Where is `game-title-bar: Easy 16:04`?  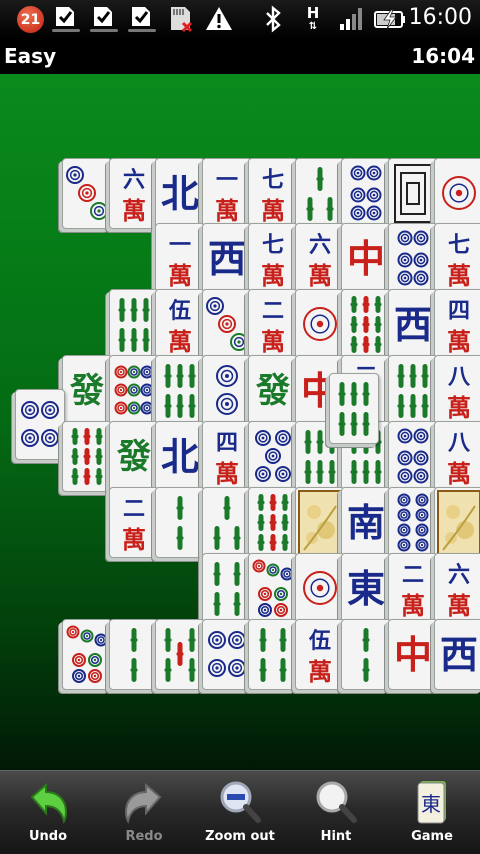
game-title-bar: Easy 16:04 is located at coordinates (240, 56).